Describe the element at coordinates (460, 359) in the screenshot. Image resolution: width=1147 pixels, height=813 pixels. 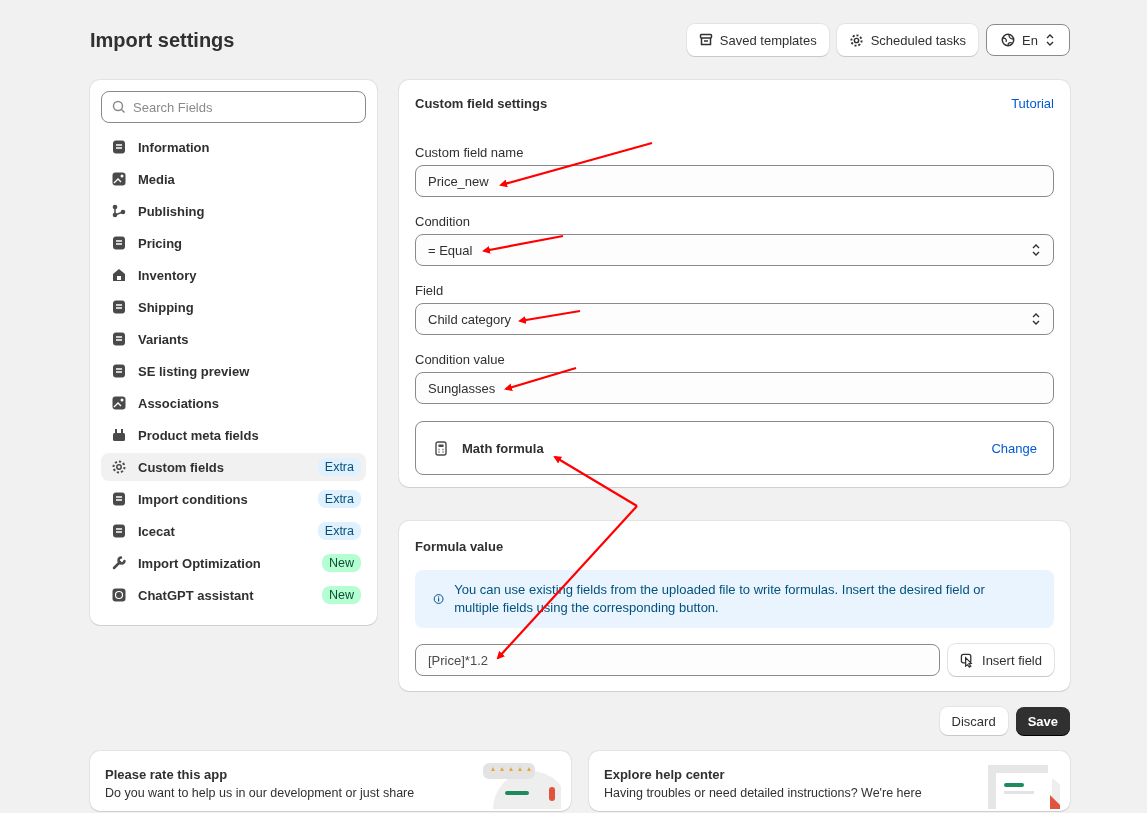
I see `field-label: Condition value` at that location.